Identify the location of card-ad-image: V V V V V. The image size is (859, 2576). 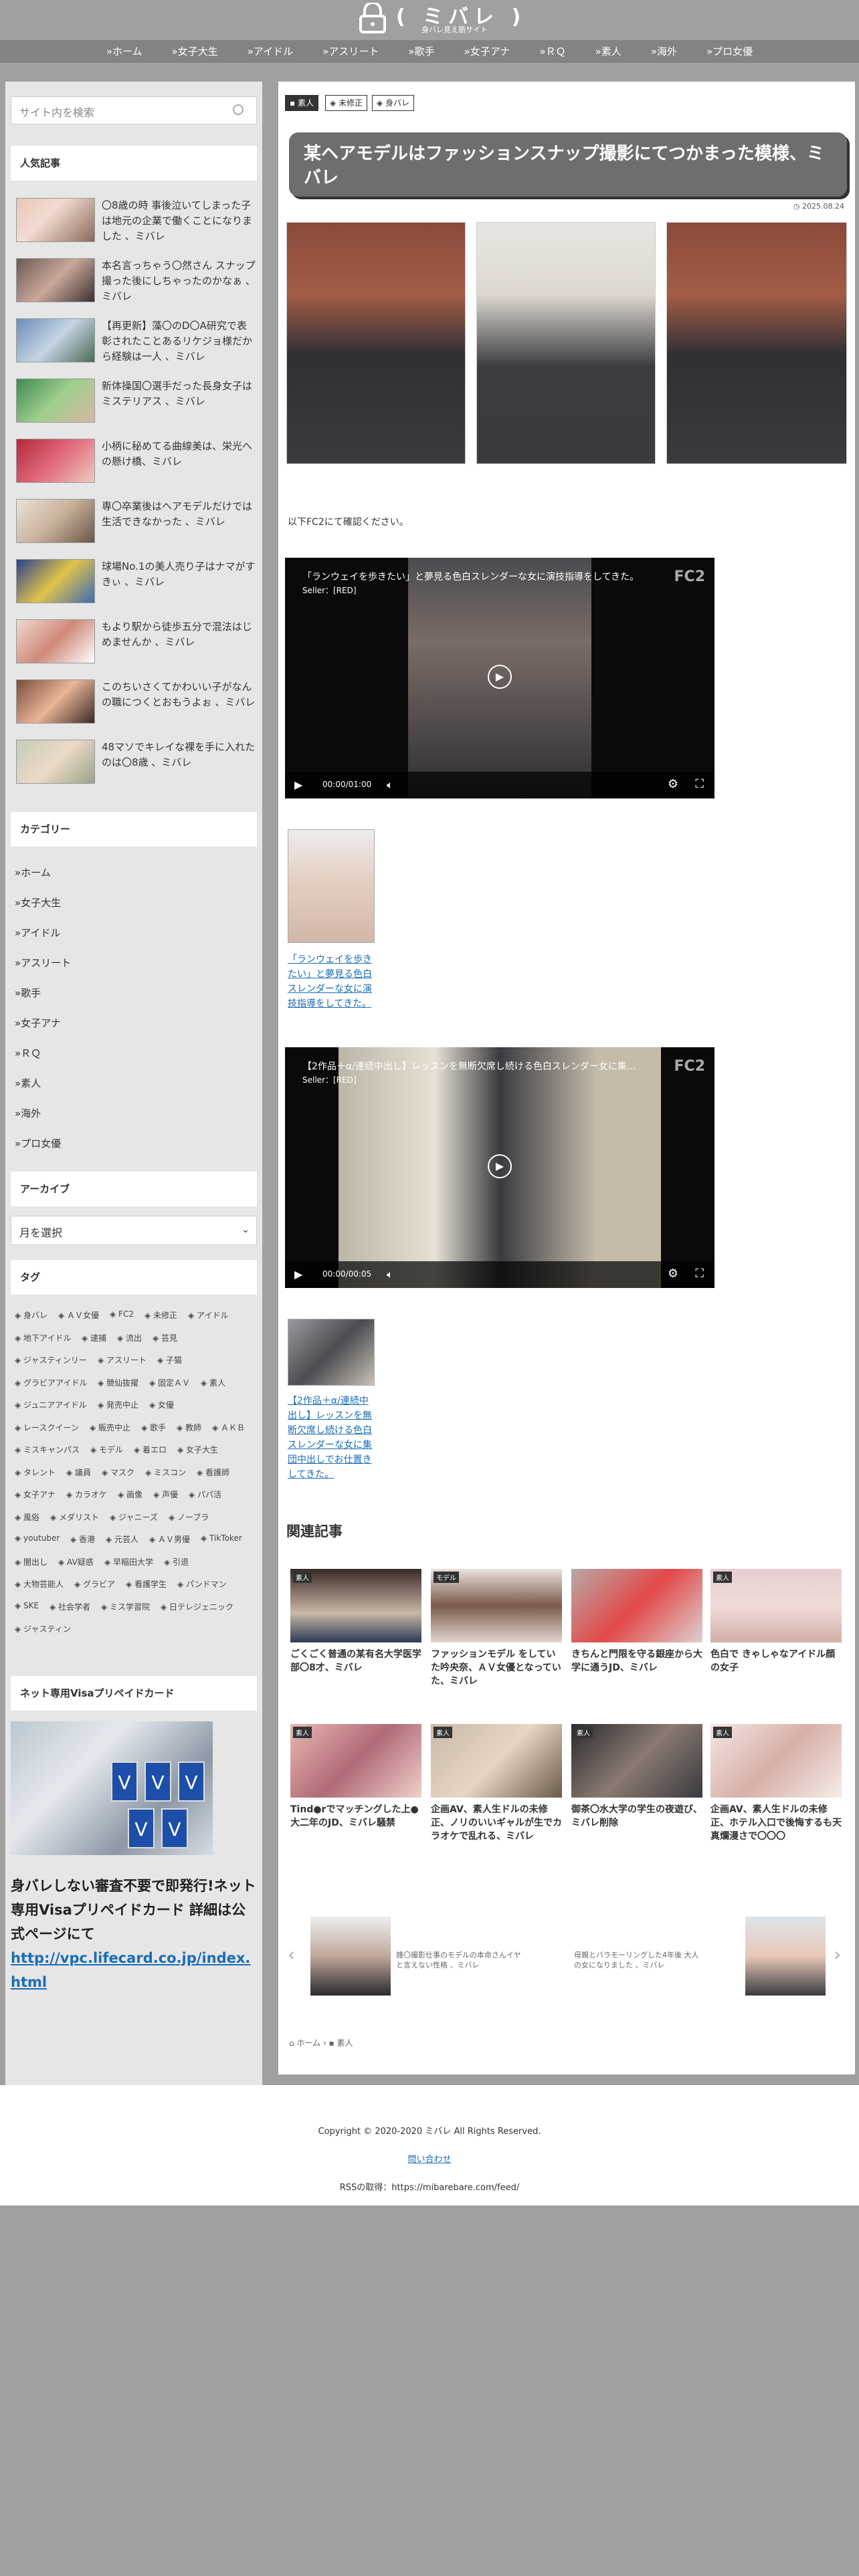
(112, 1788).